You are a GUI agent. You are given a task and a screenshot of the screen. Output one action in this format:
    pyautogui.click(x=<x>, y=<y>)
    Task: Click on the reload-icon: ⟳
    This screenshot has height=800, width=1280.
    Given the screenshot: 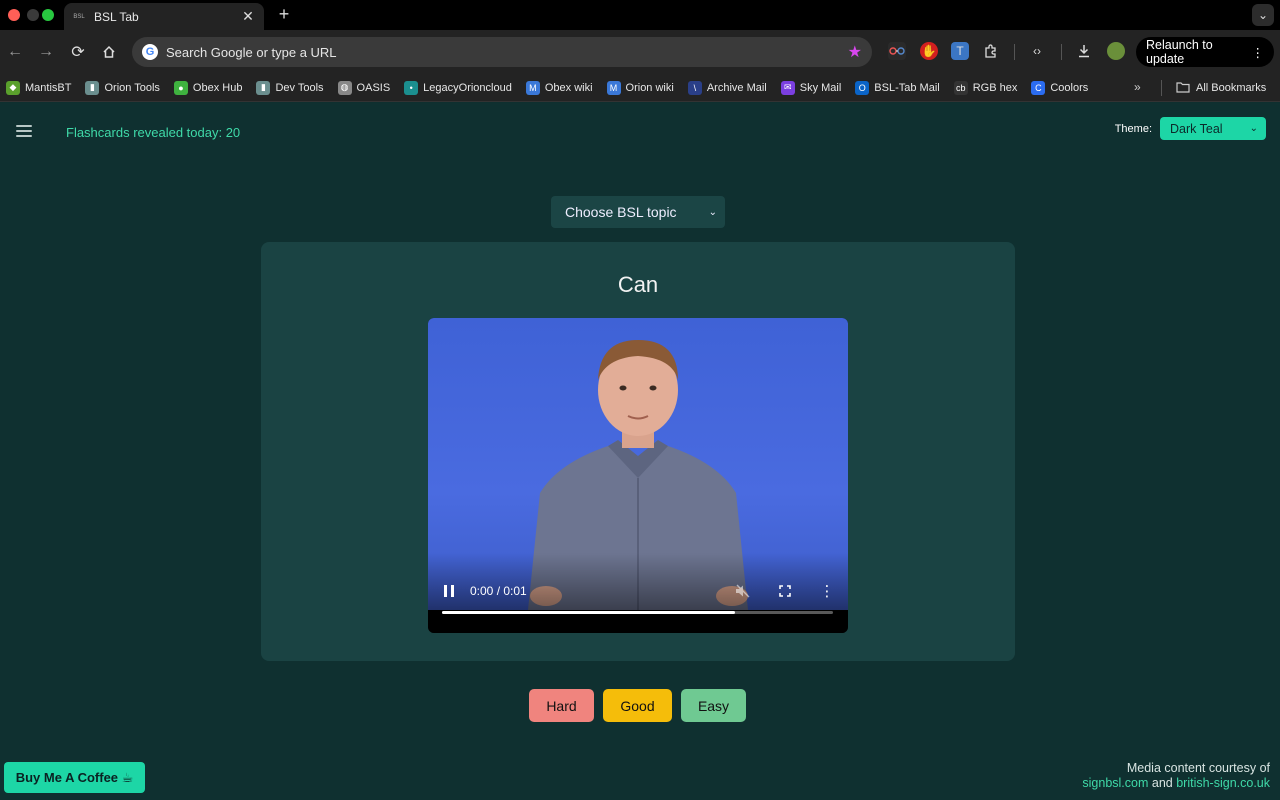 What is the action you would take?
    pyautogui.click(x=78, y=52)
    